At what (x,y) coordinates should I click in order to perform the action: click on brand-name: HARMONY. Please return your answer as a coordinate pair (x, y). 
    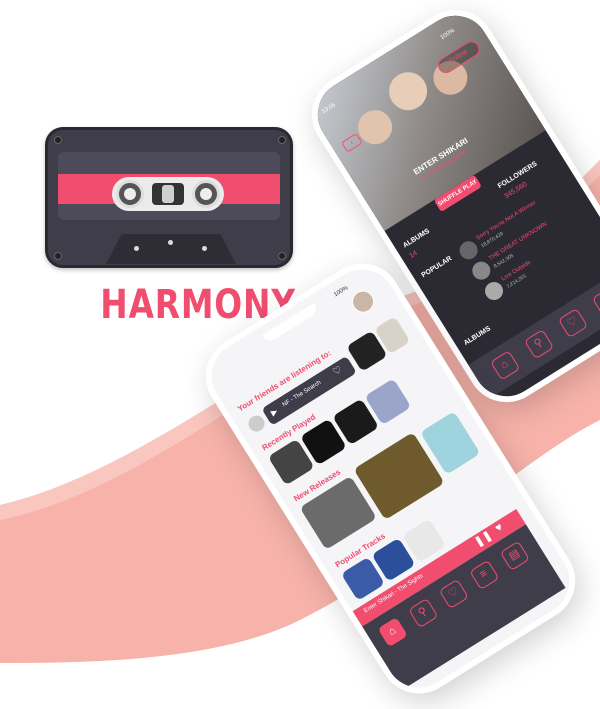
    Looking at the image, I should click on (198, 305).